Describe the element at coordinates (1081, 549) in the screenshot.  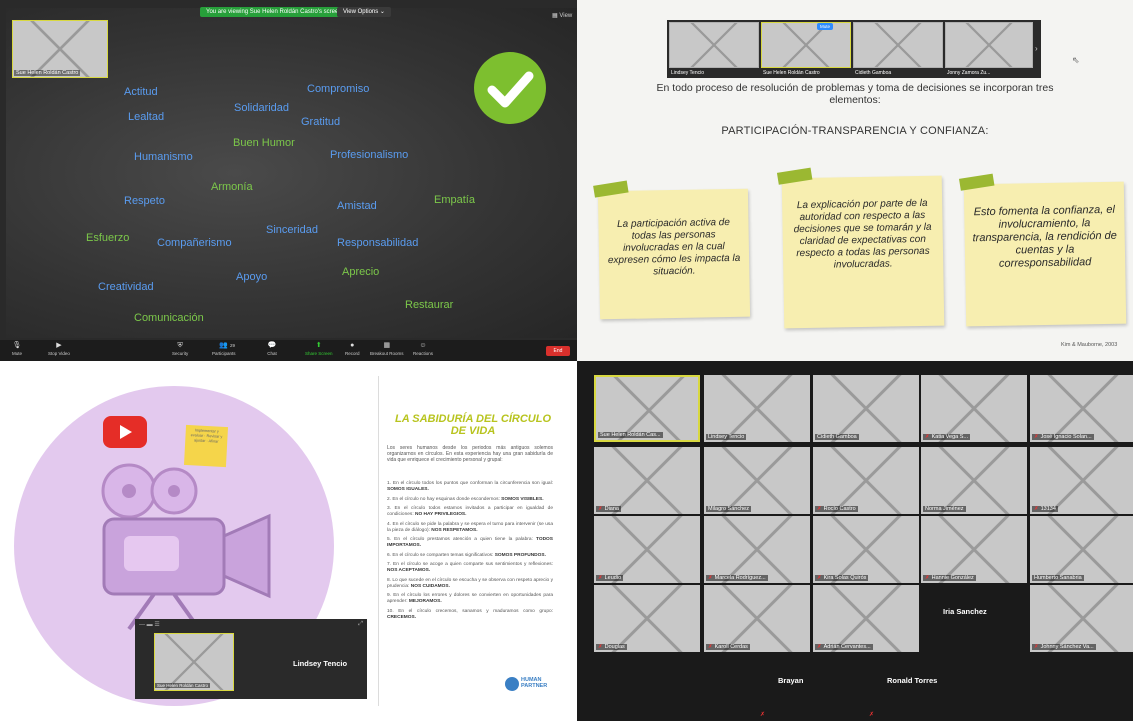
I see `participant-tile: Humberto Sanabria` at that location.